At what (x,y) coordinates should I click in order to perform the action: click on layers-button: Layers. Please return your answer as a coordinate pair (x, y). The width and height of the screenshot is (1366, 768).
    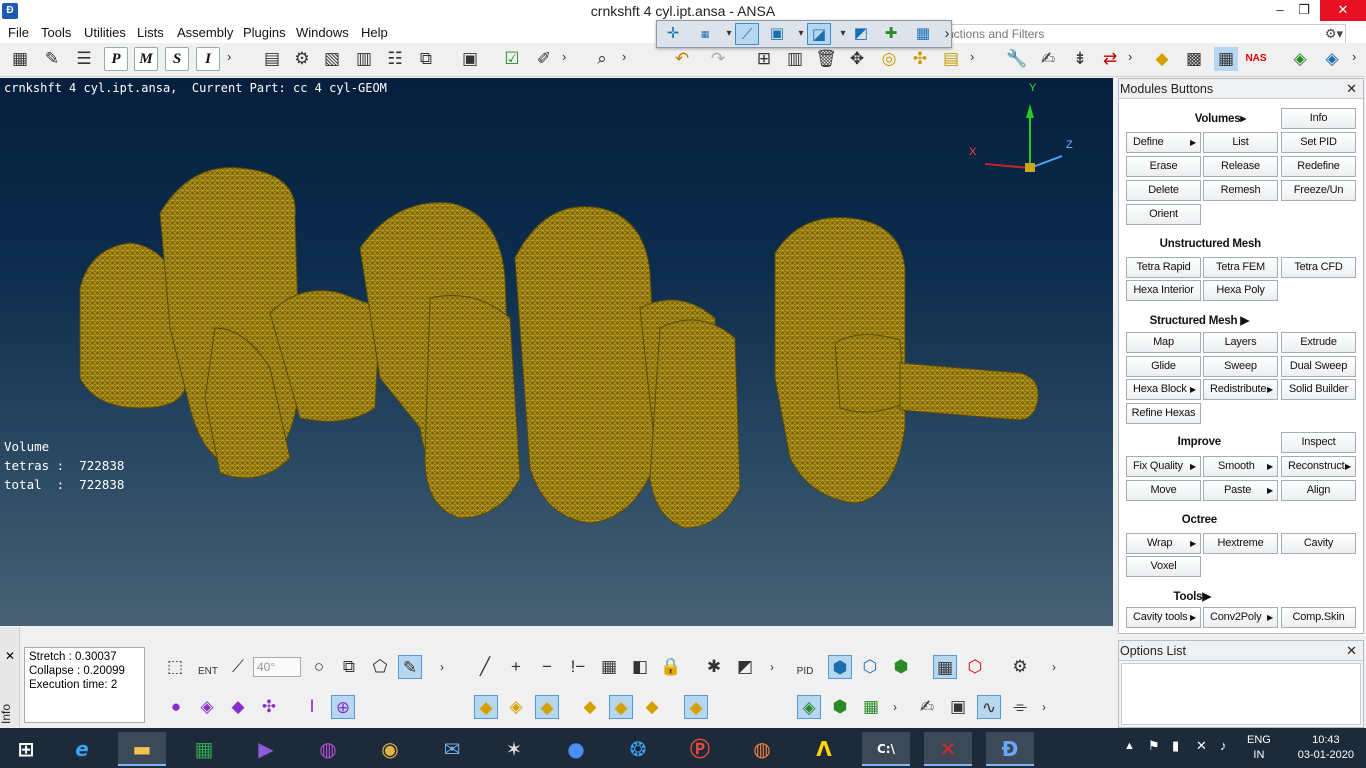
    Looking at the image, I should click on (1240, 342).